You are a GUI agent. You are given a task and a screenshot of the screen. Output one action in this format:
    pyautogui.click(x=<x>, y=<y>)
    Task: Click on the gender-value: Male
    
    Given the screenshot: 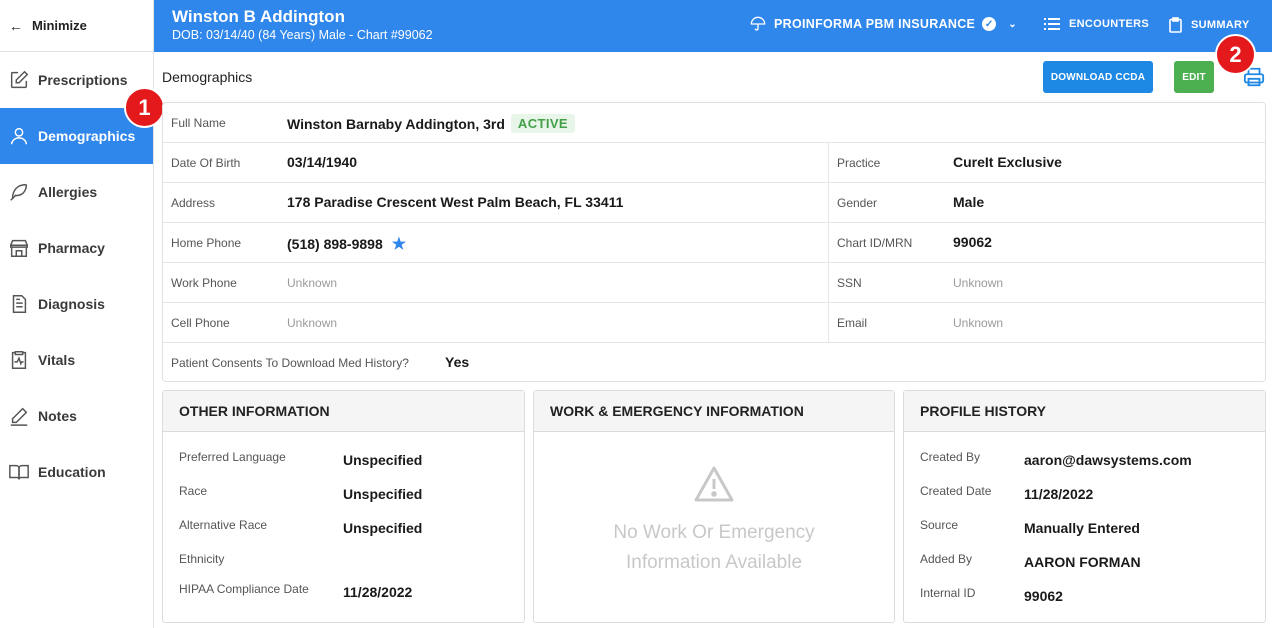 What is the action you would take?
    pyautogui.click(x=969, y=202)
    